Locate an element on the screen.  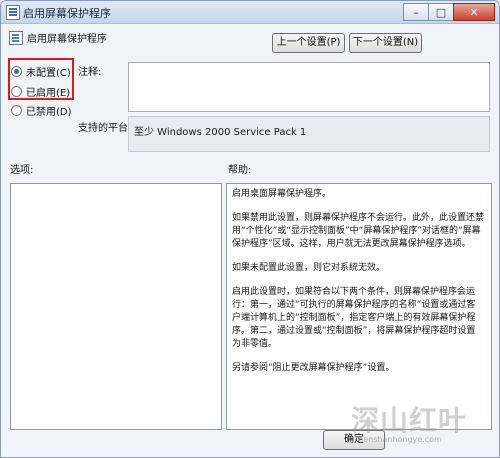
comment-label: 注释: is located at coordinates (90, 72).